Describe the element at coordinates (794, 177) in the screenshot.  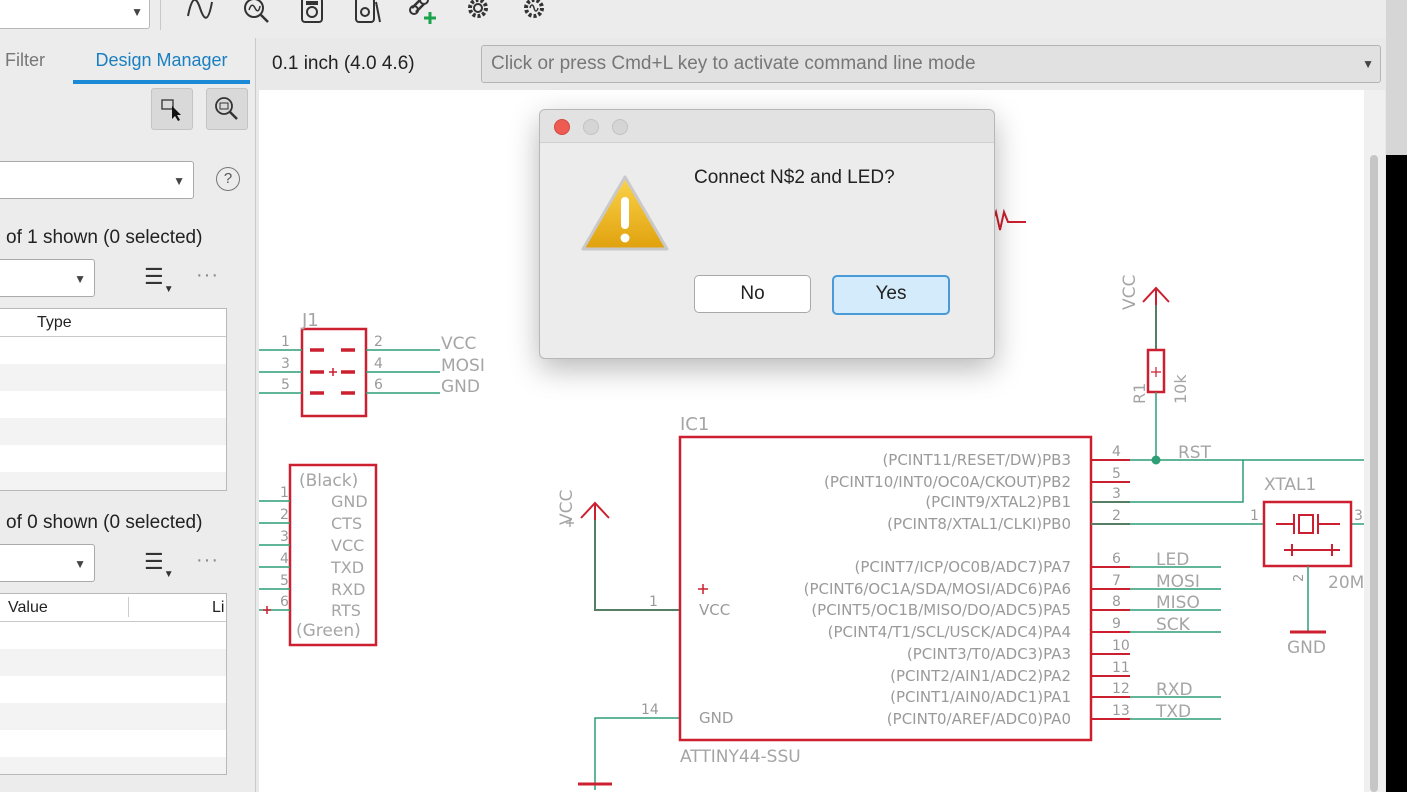
I see `dialog-message: Connect N$2 and LED?` at that location.